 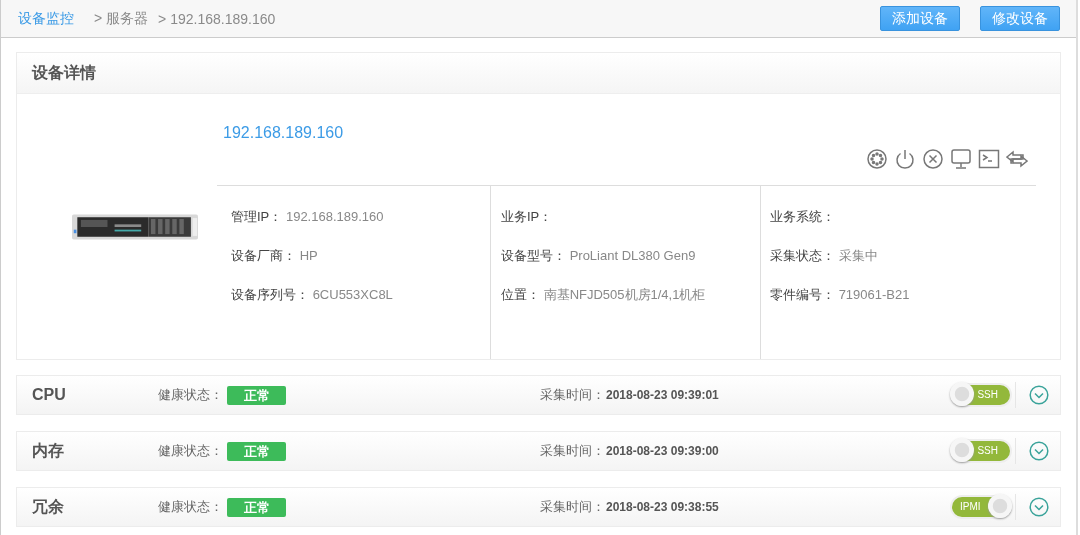 I want to click on field-value: 6CU553XC8L, so click(x=352, y=294).